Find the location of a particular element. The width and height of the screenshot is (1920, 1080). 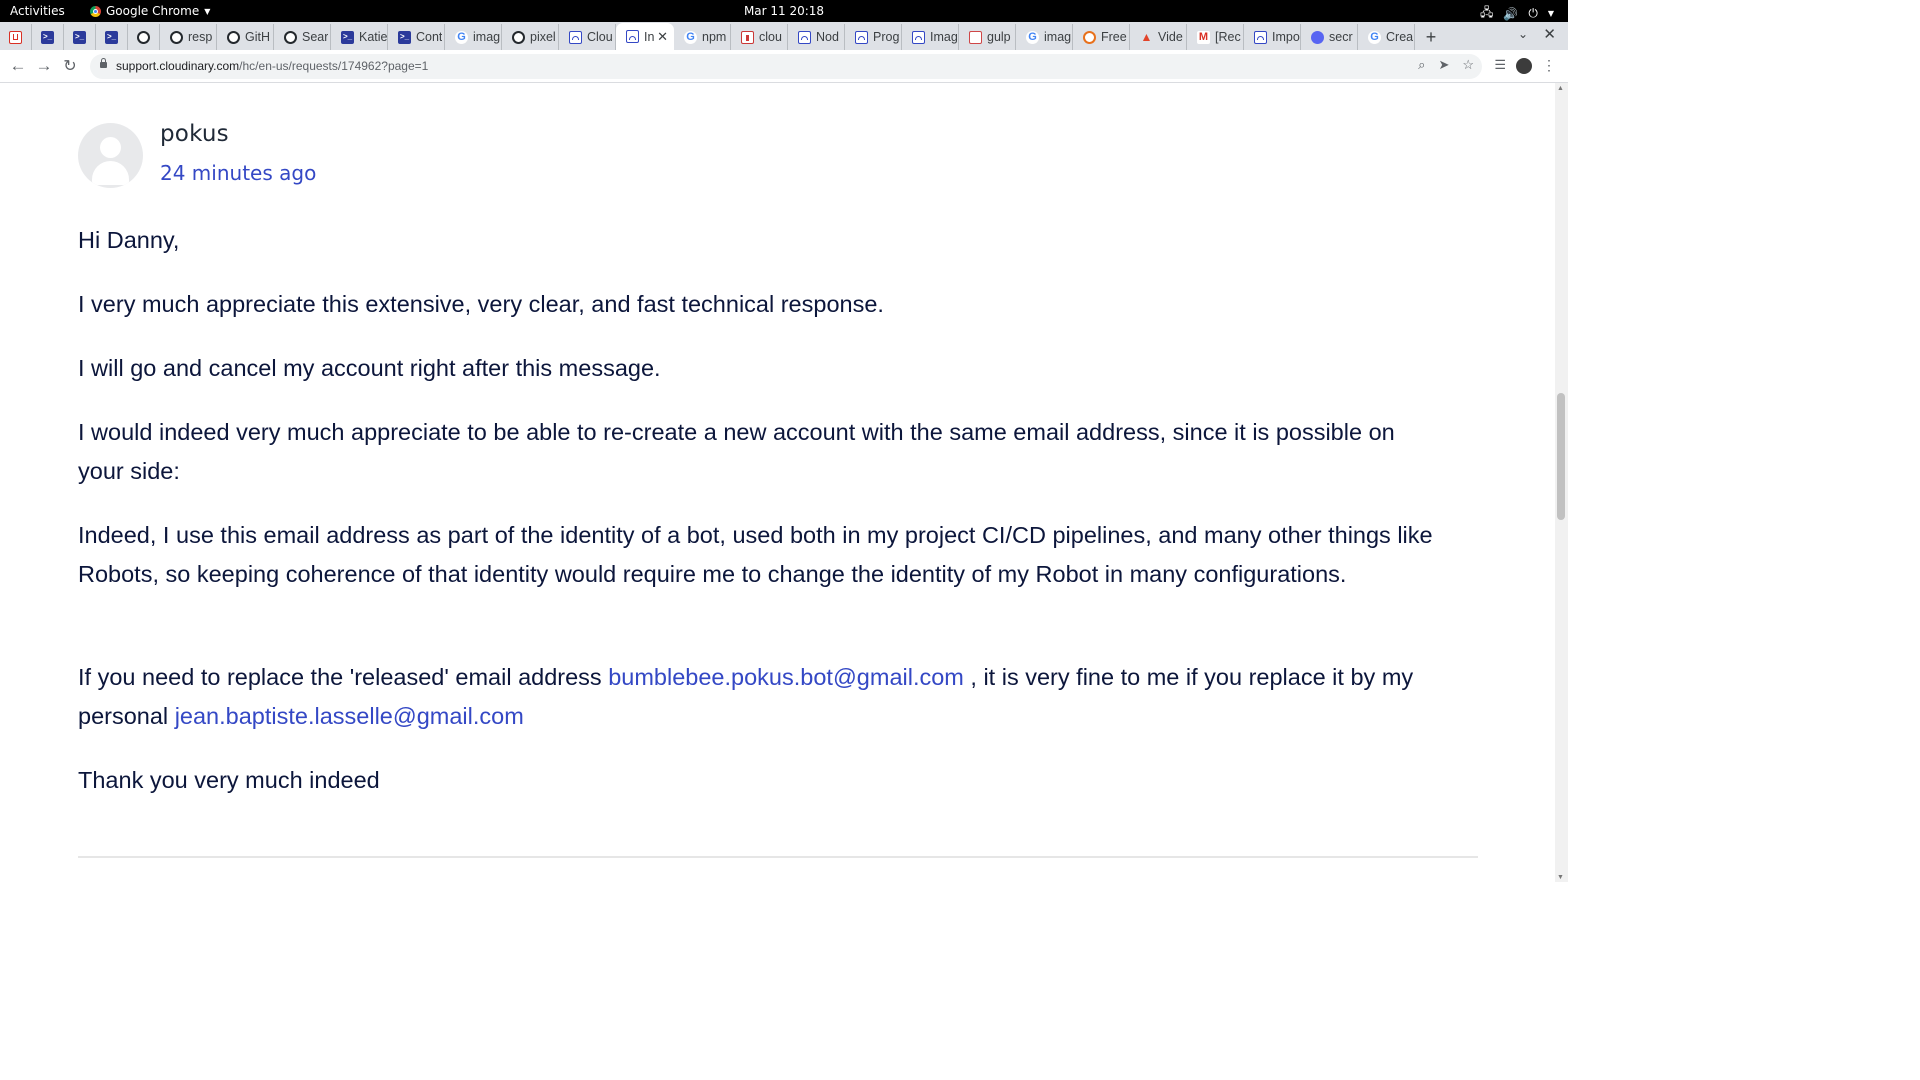

tab-label: [Rec is located at coordinates (1228, 37).